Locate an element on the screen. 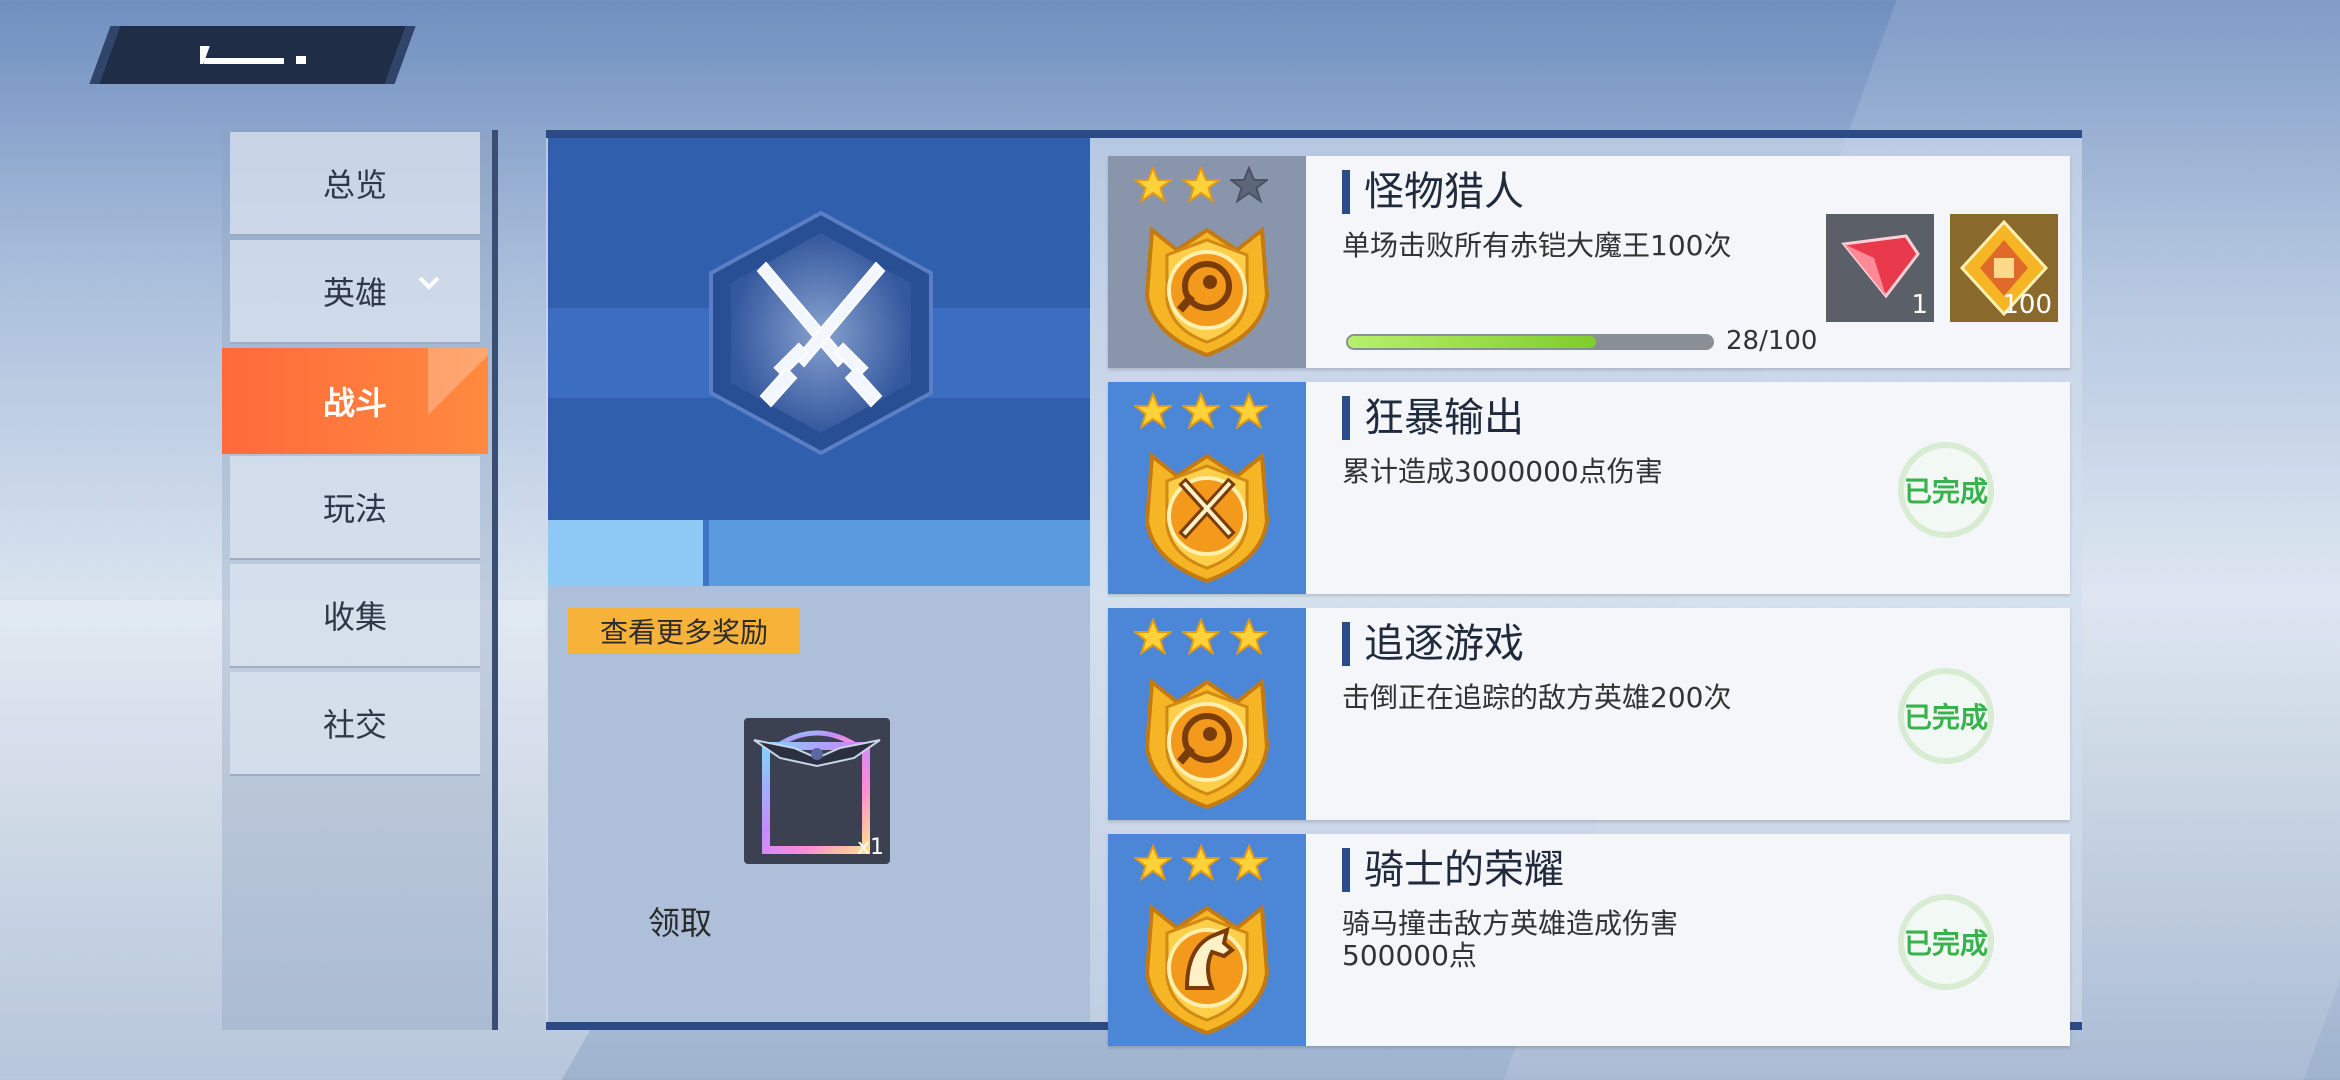  reward-item-slot: x1 is located at coordinates (817, 791).